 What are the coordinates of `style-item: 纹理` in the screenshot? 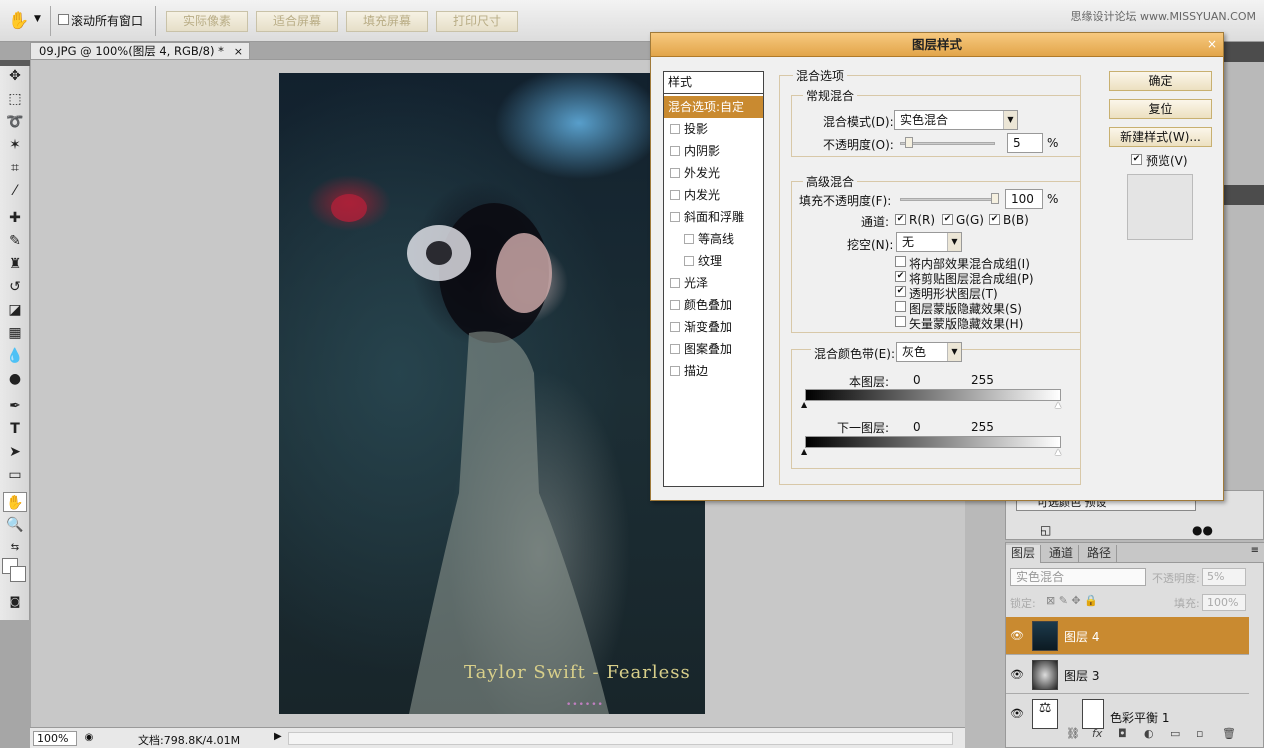 It's located at (713, 261).